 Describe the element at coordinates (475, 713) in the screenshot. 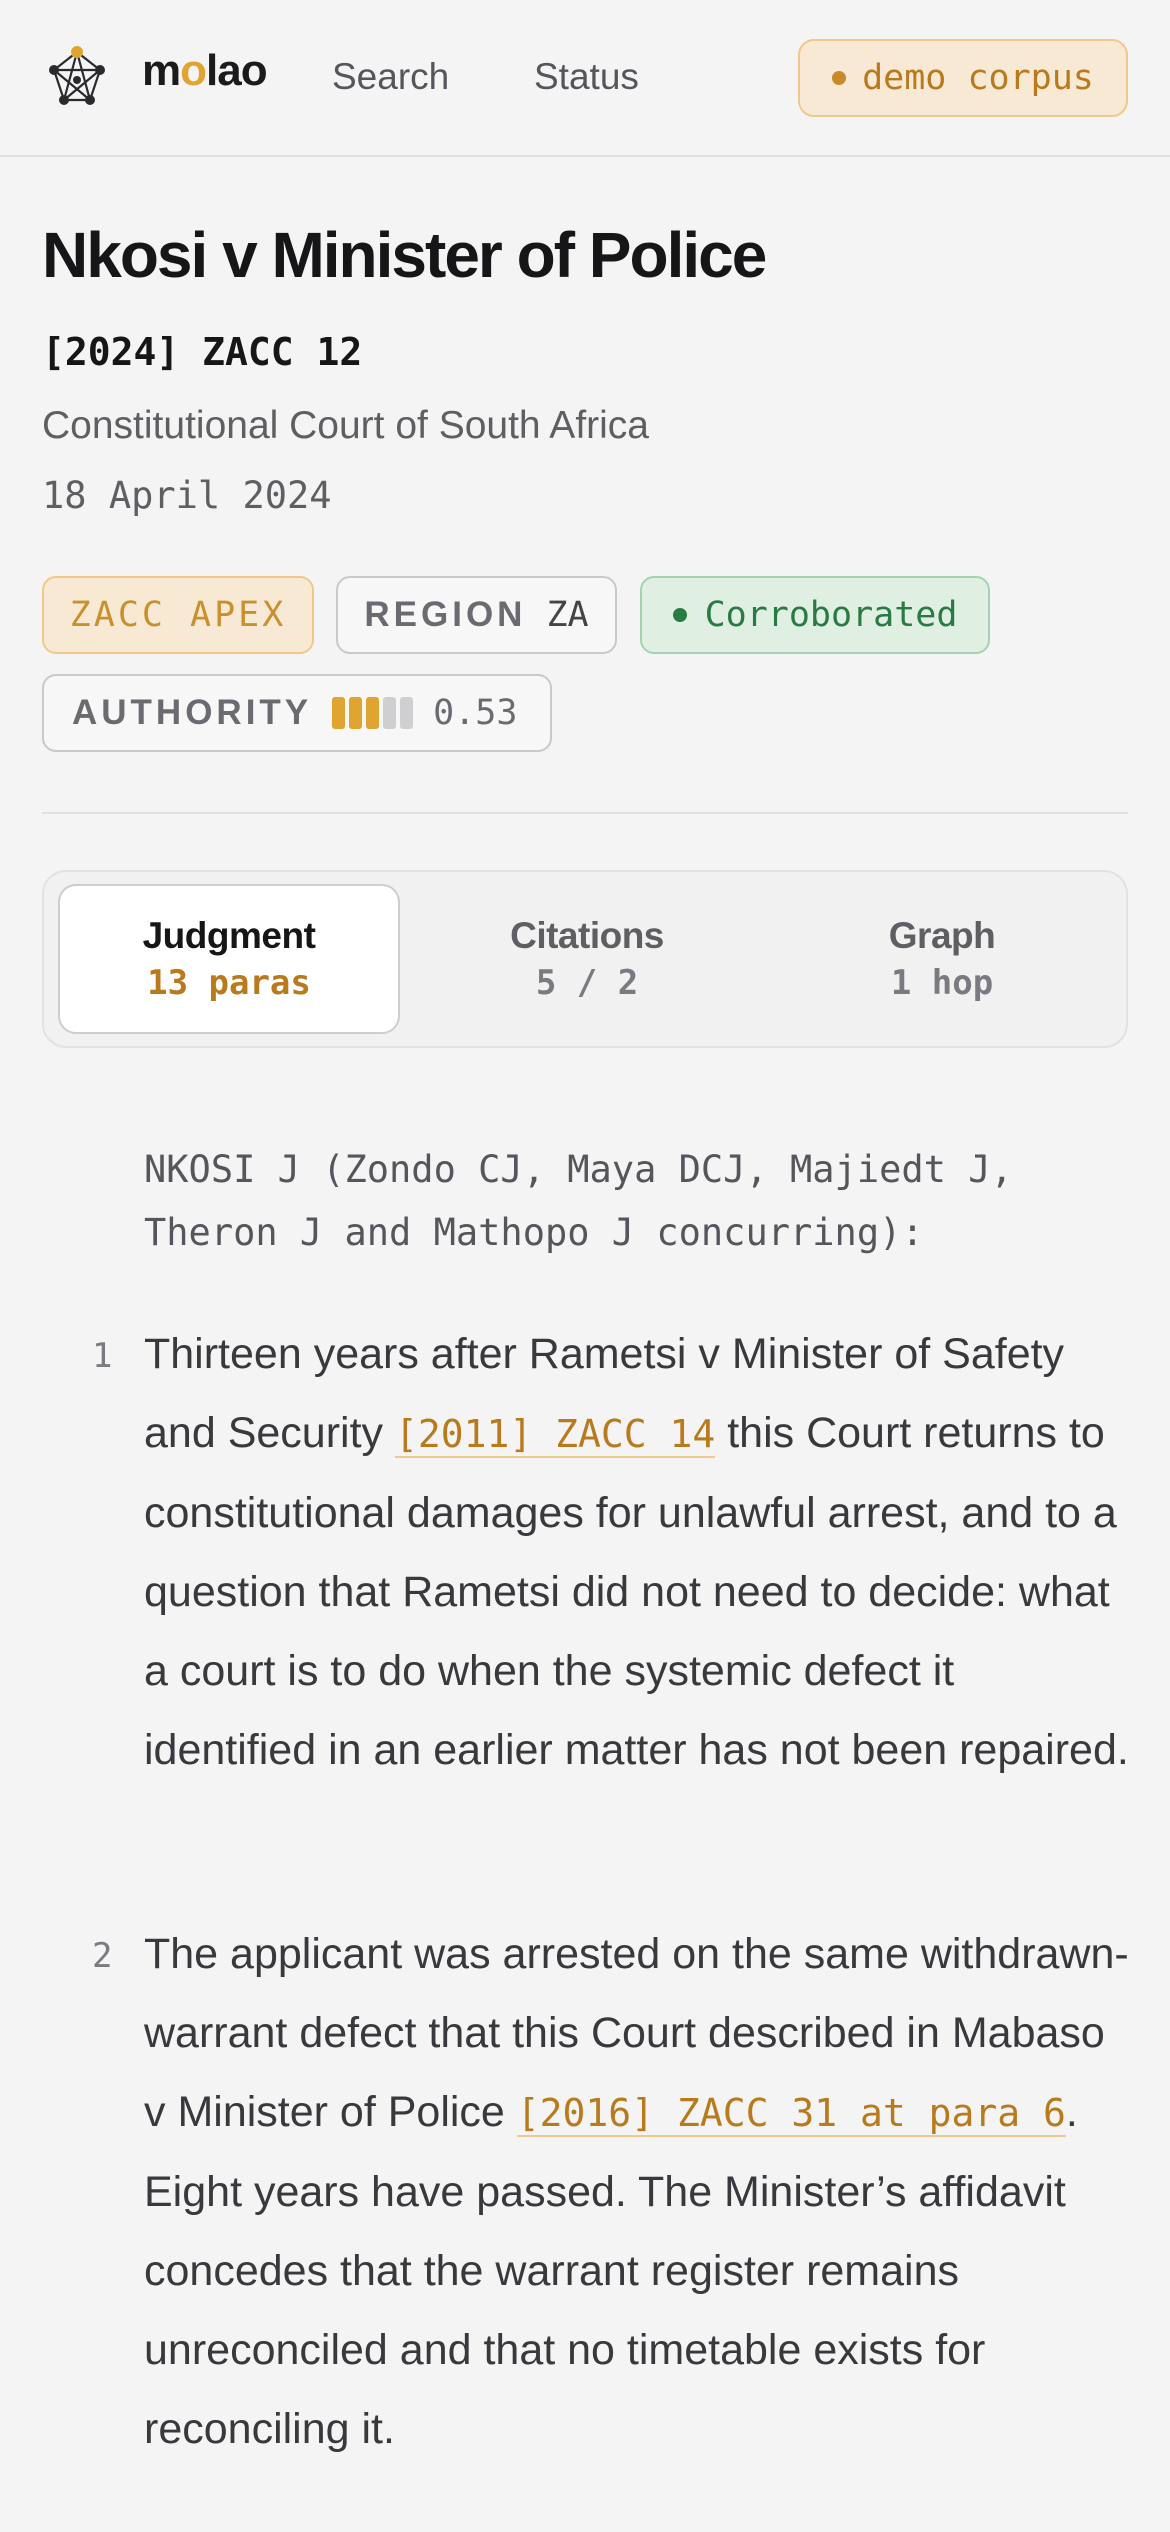

I see `authority-badge-value: 0.53` at that location.